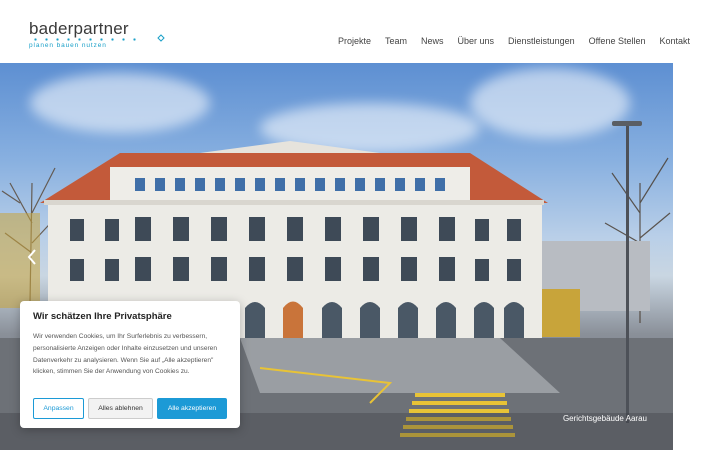 This screenshot has width=720, height=450. I want to click on cookie-actions: Anpassen Alles ablehnen Alle akzeptieren, so click(130, 408).